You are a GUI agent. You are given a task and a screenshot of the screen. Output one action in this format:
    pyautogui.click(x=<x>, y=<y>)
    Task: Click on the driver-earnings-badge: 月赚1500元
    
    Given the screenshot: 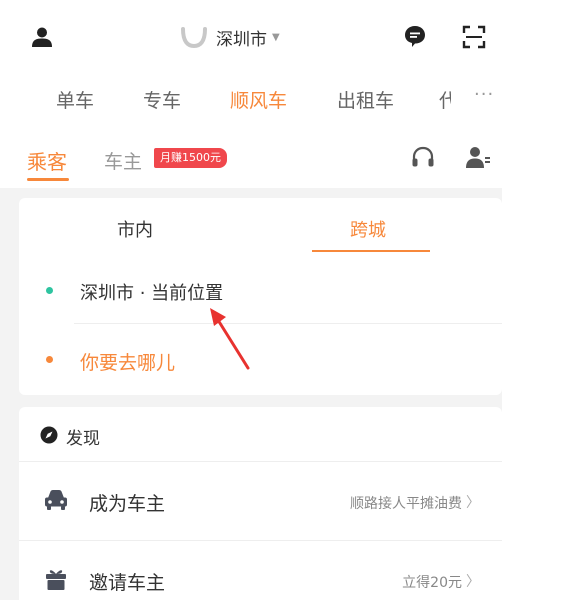 What is the action you would take?
    pyautogui.click(x=190, y=158)
    